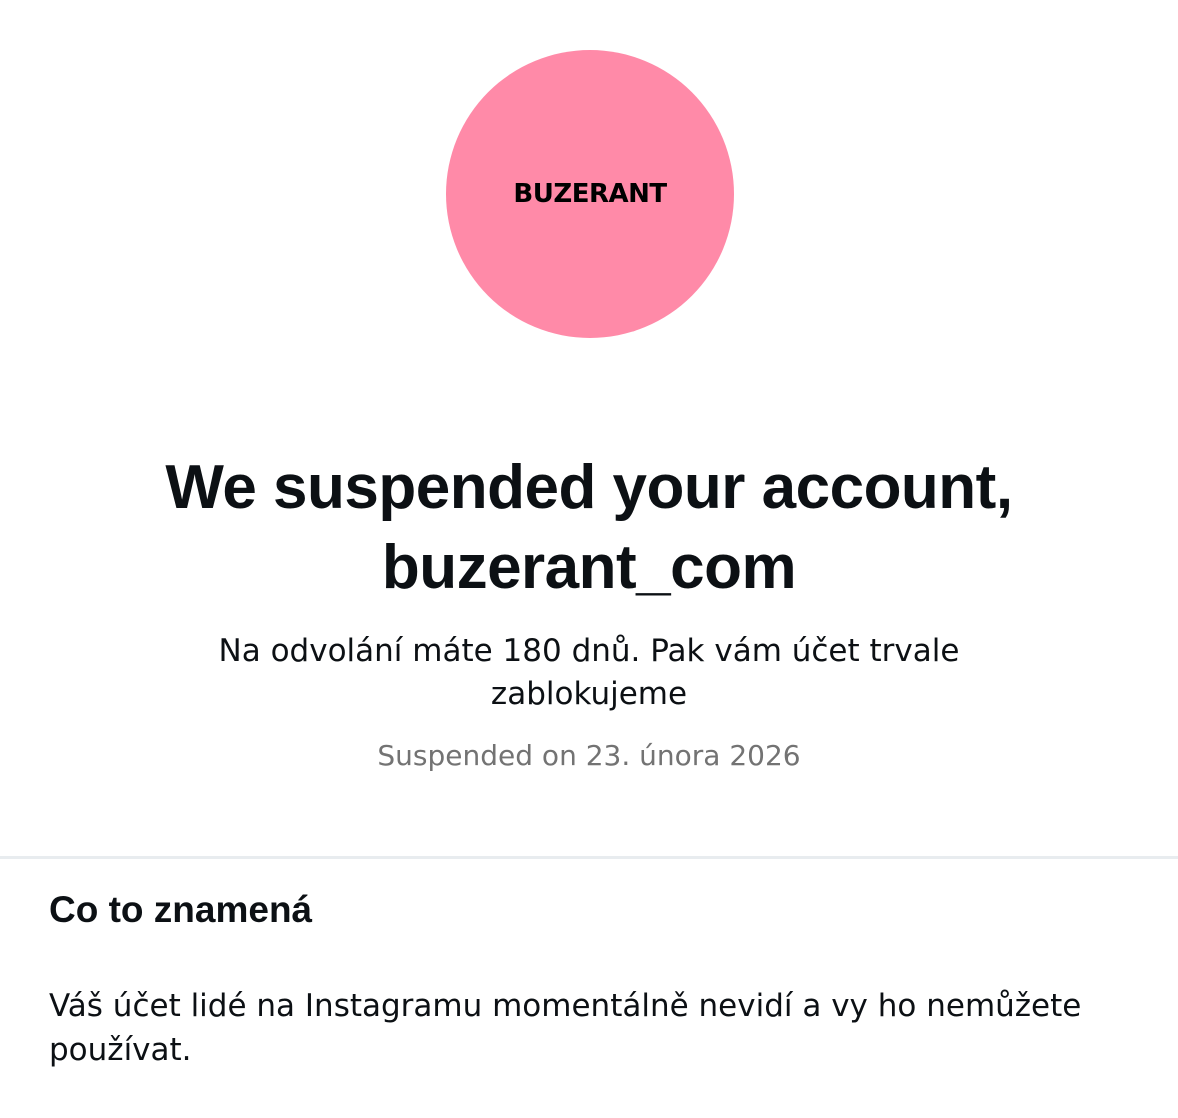 The width and height of the screenshot is (1178, 1118). I want to click on section-title-what-it-means: Co to znamená, so click(181, 909).